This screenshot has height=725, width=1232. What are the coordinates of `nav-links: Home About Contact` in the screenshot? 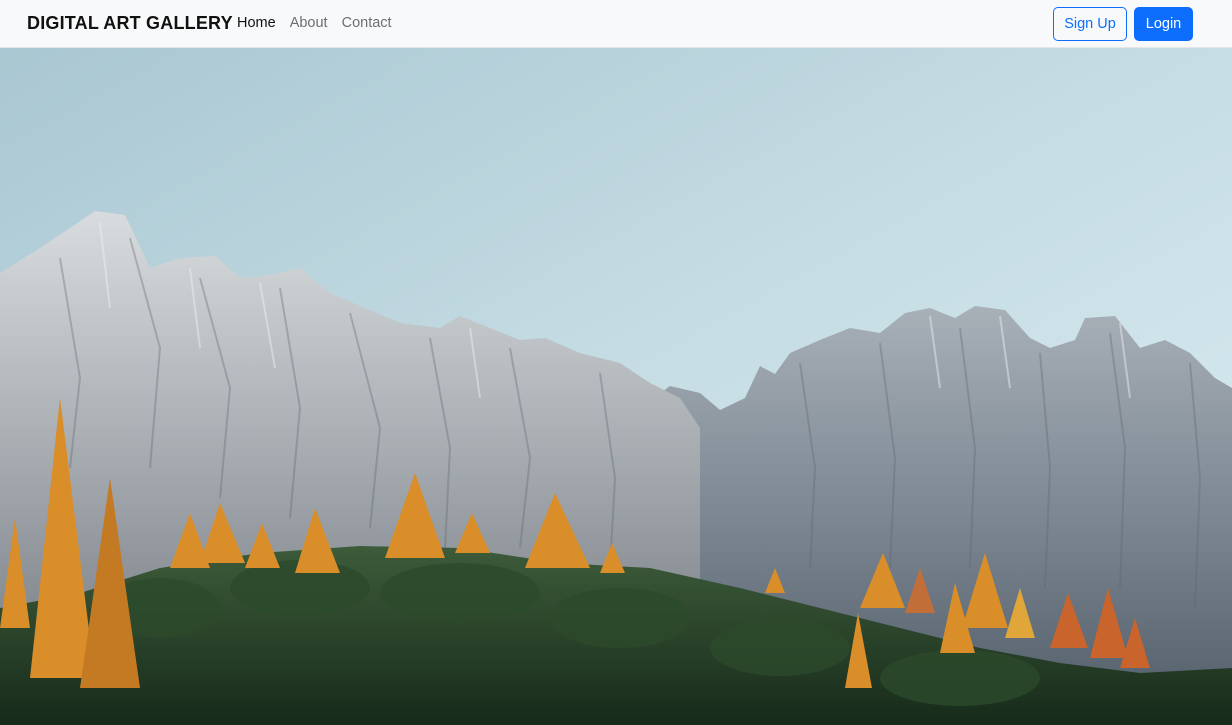 It's located at (321, 23).